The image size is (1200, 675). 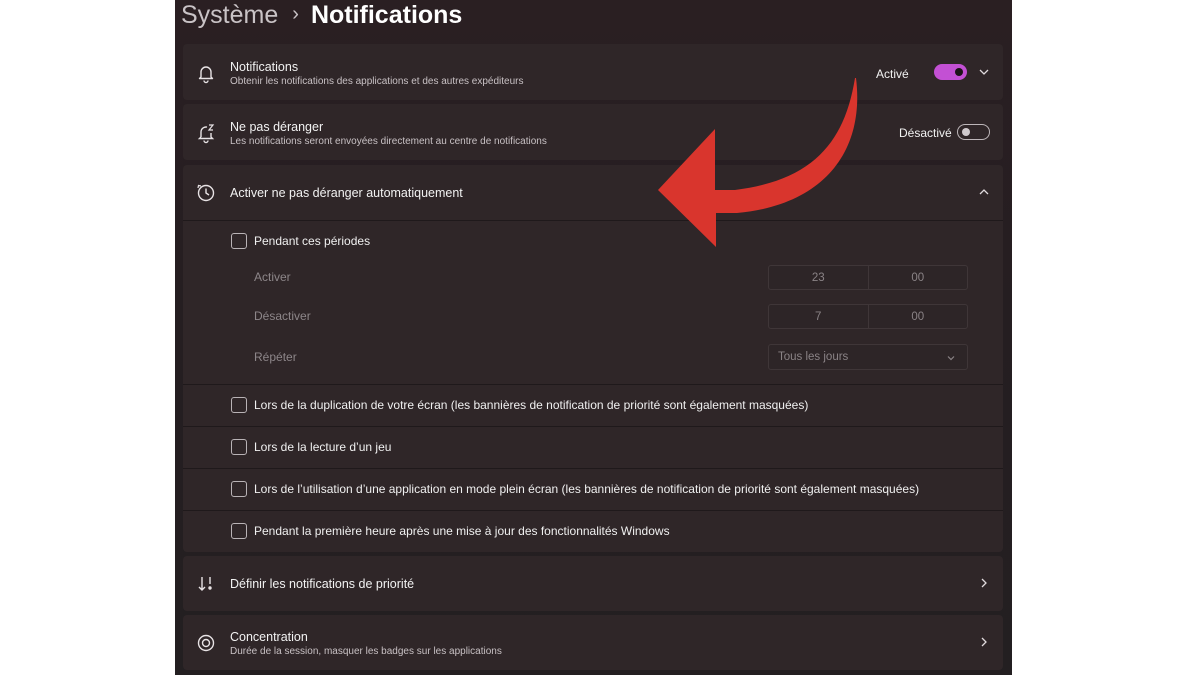 What do you see at coordinates (813, 357) in the screenshot?
I see `repeat-value: Tous les jours` at bounding box center [813, 357].